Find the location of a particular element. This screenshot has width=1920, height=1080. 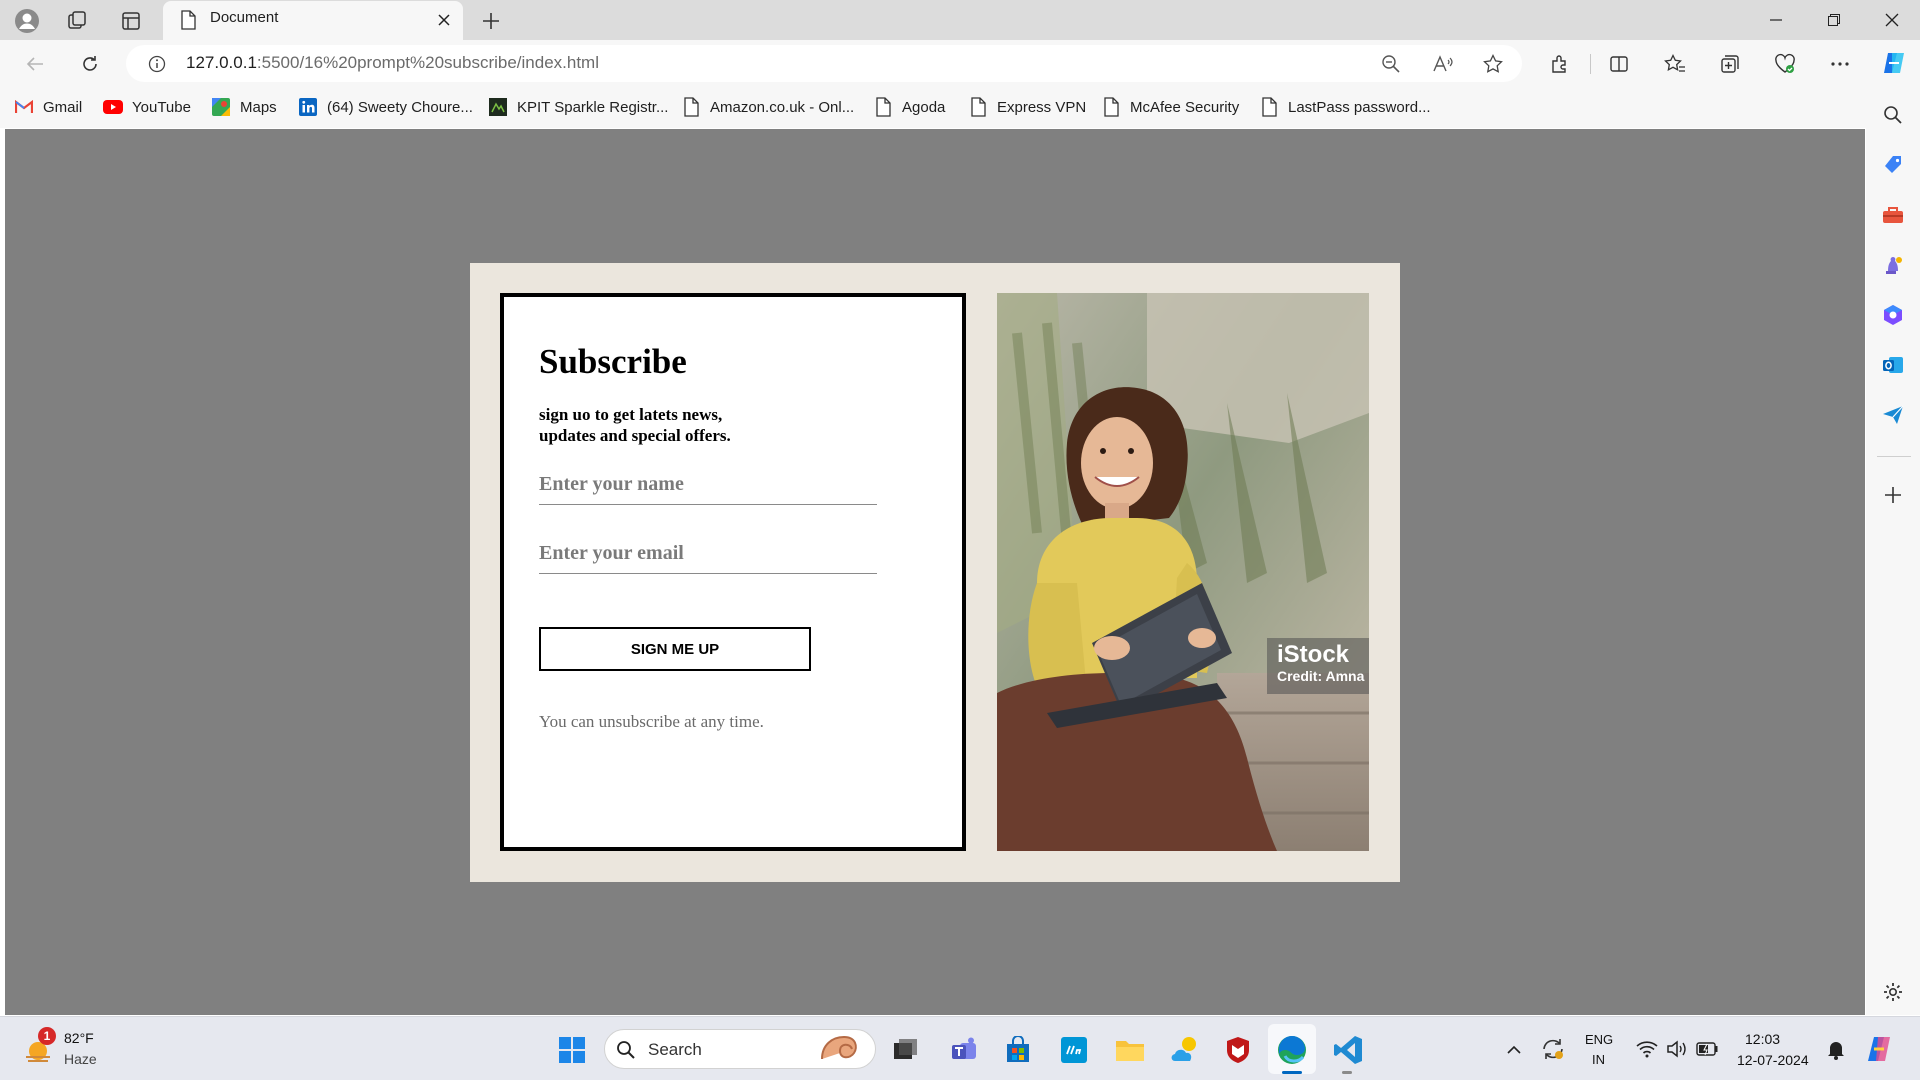

battery-icon is located at coordinates (1707, 1049).